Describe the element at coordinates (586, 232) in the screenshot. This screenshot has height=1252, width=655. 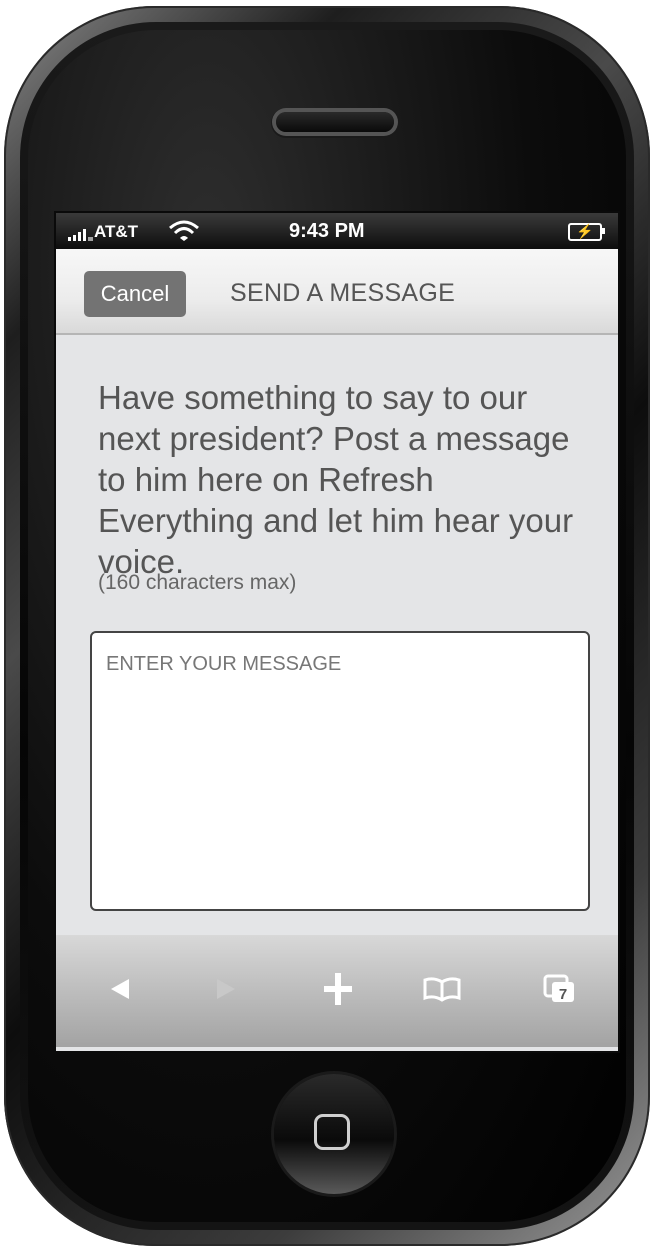
I see `battery-charging-icon: ⚡` at that location.